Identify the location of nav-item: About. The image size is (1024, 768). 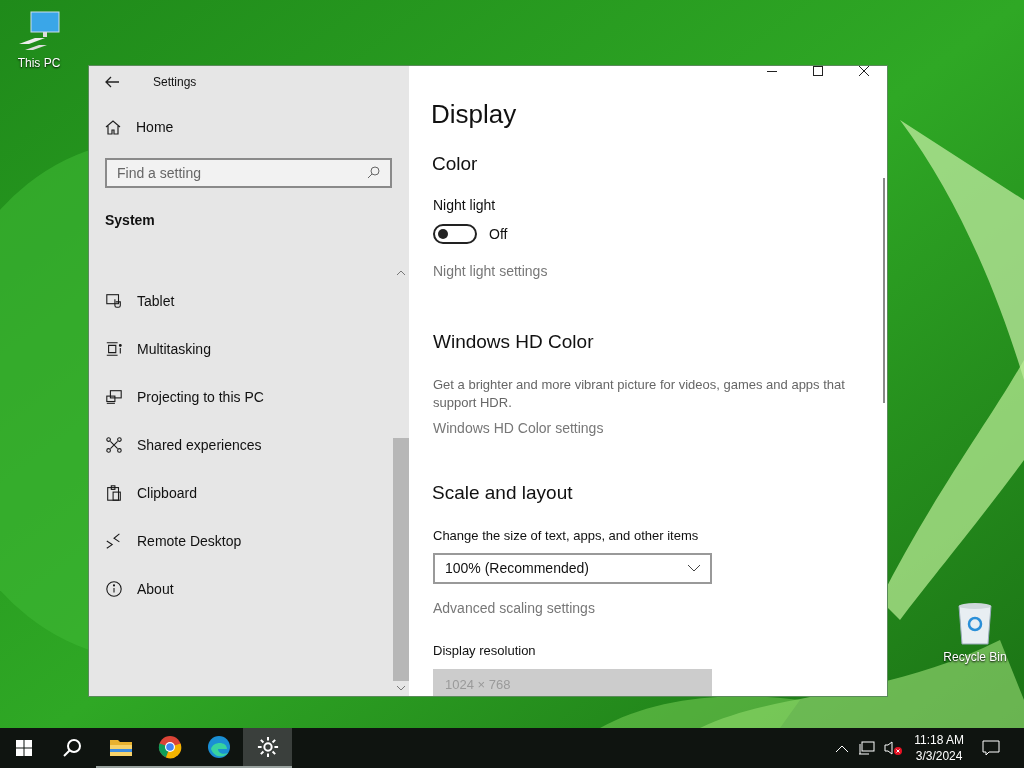
(239, 589).